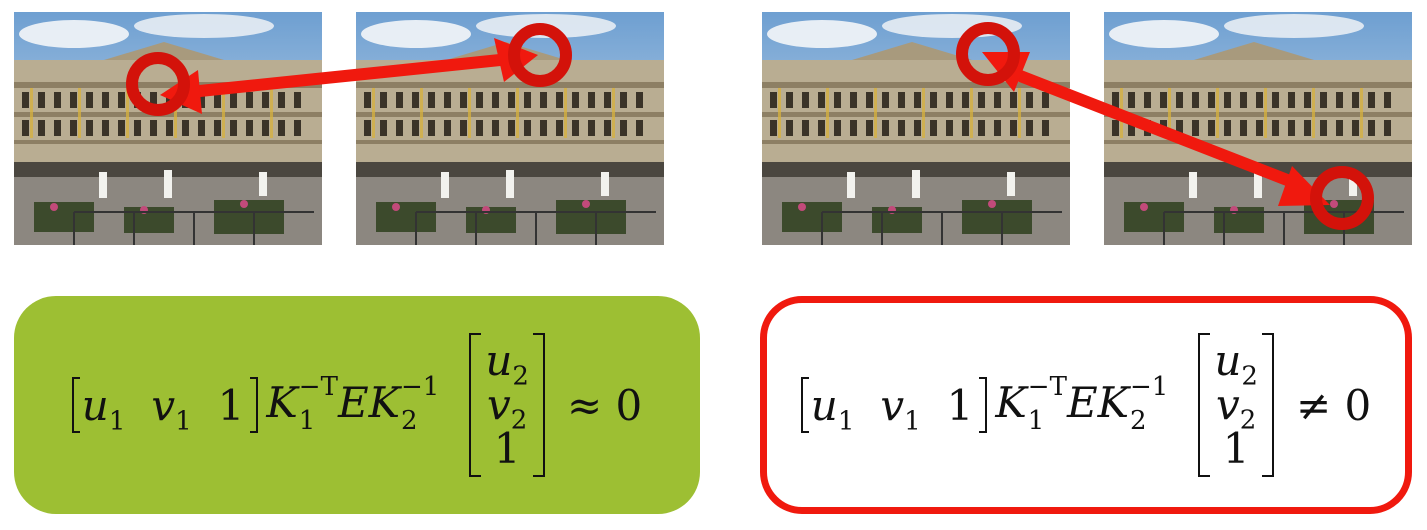 Image resolution: width=1427 pixels, height=530 pixels. I want to click on right-view-photo-mismatch, so click(1258, 128).